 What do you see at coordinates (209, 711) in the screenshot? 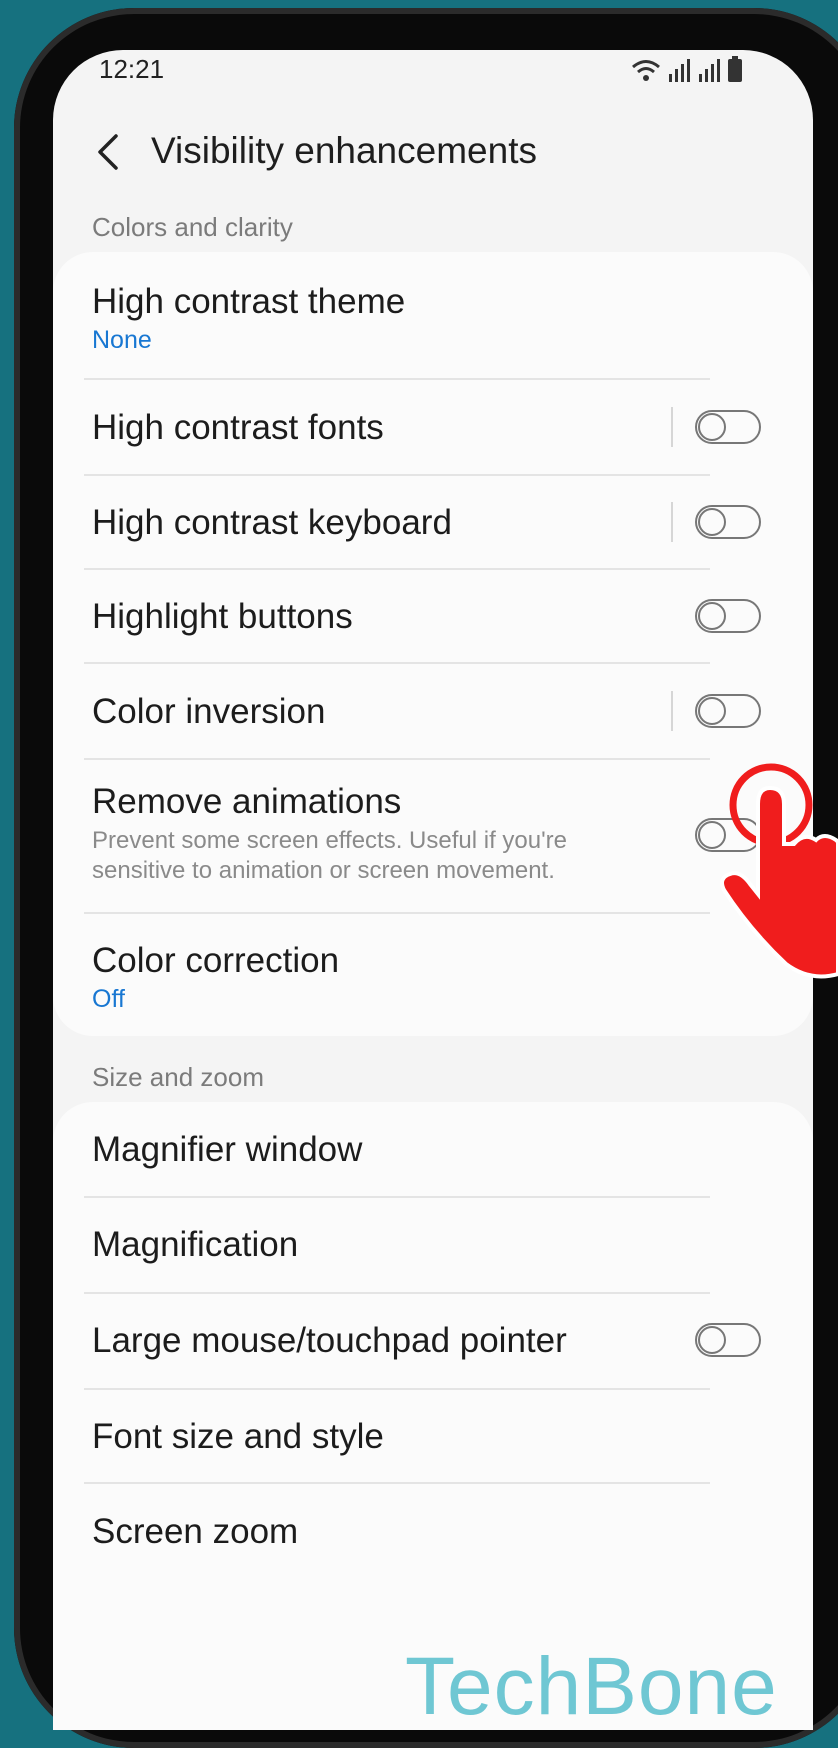
I see `setting-title: Color inversion` at bounding box center [209, 711].